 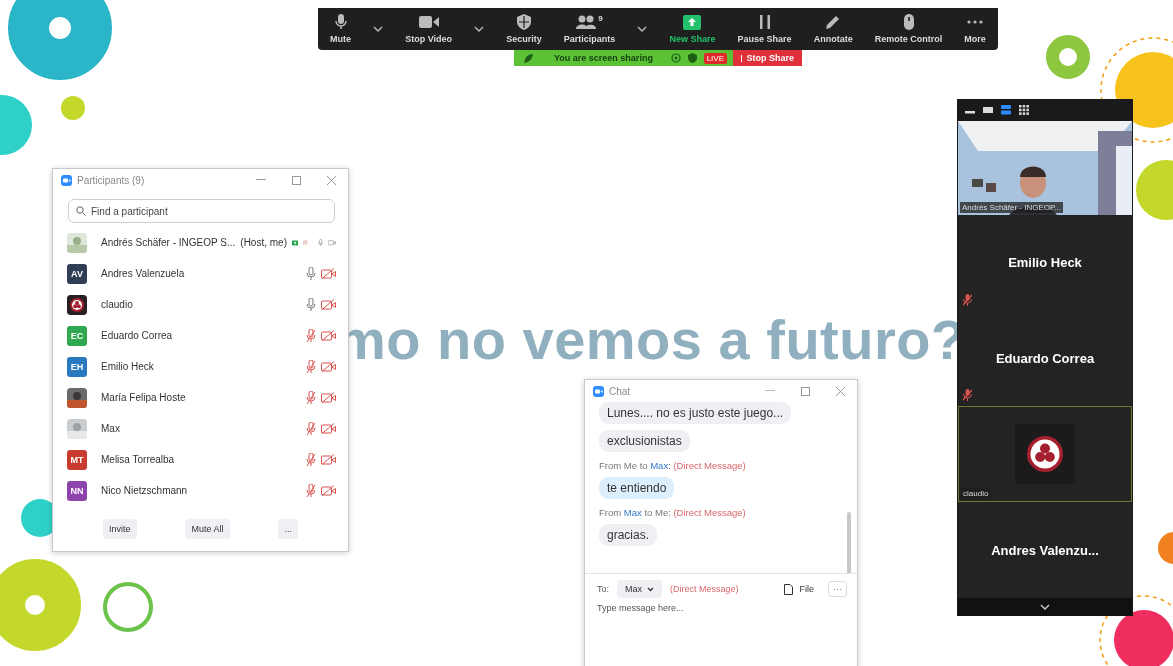 I want to click on toolbar-button: Mute, so click(x=340, y=29).